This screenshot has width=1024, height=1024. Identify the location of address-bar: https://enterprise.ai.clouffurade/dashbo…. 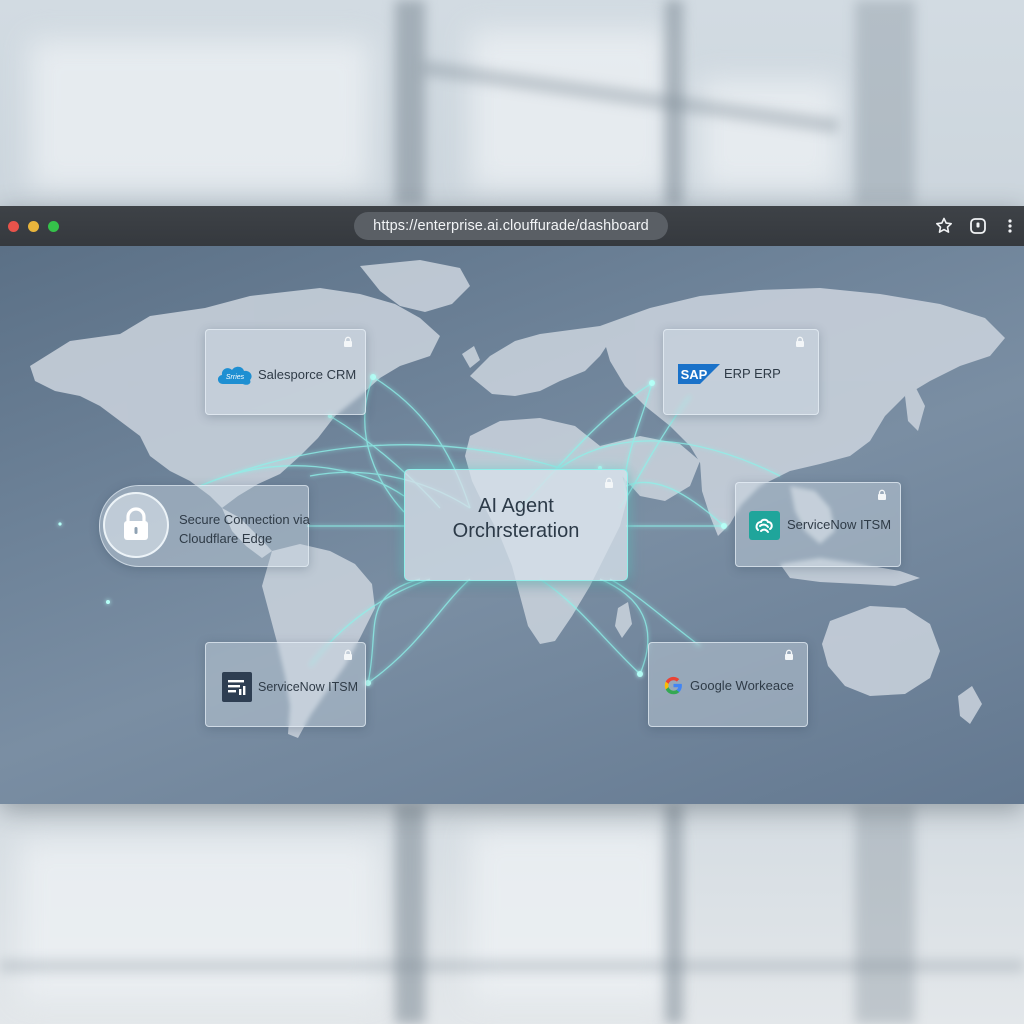
(511, 226).